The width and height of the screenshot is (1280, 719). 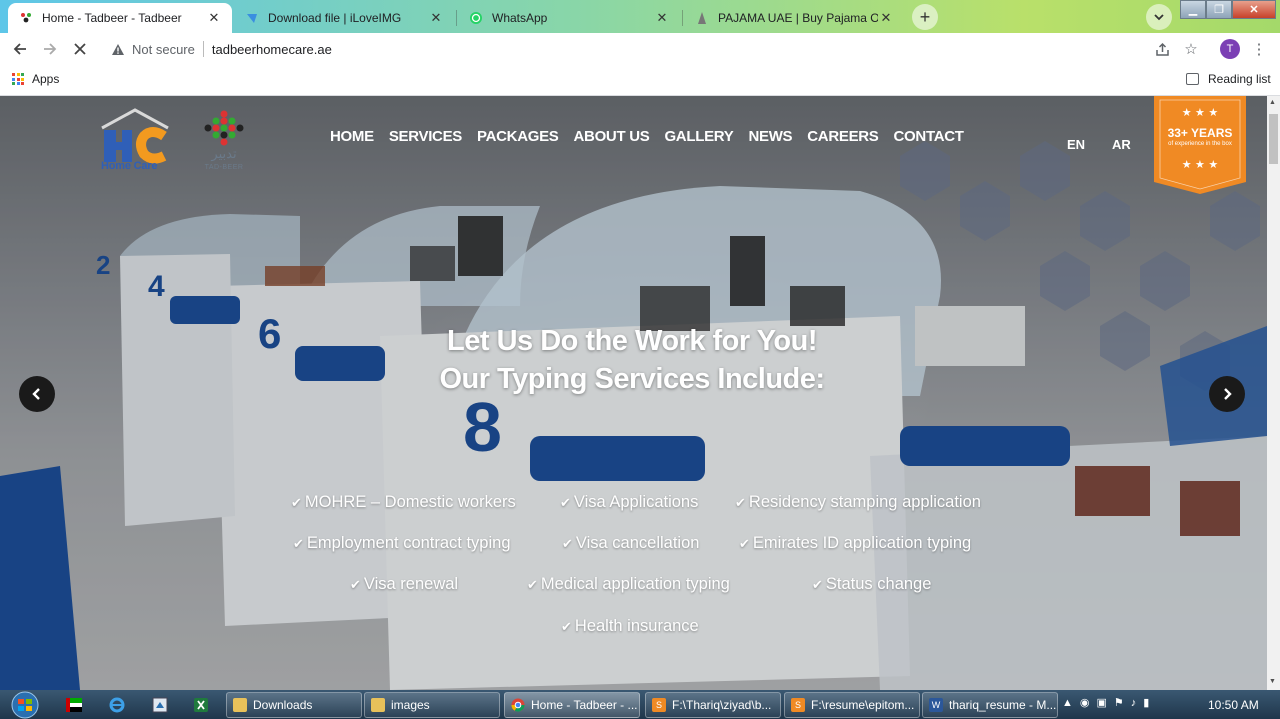 What do you see at coordinates (25, 705) in the screenshot?
I see `windows-start-icon` at bounding box center [25, 705].